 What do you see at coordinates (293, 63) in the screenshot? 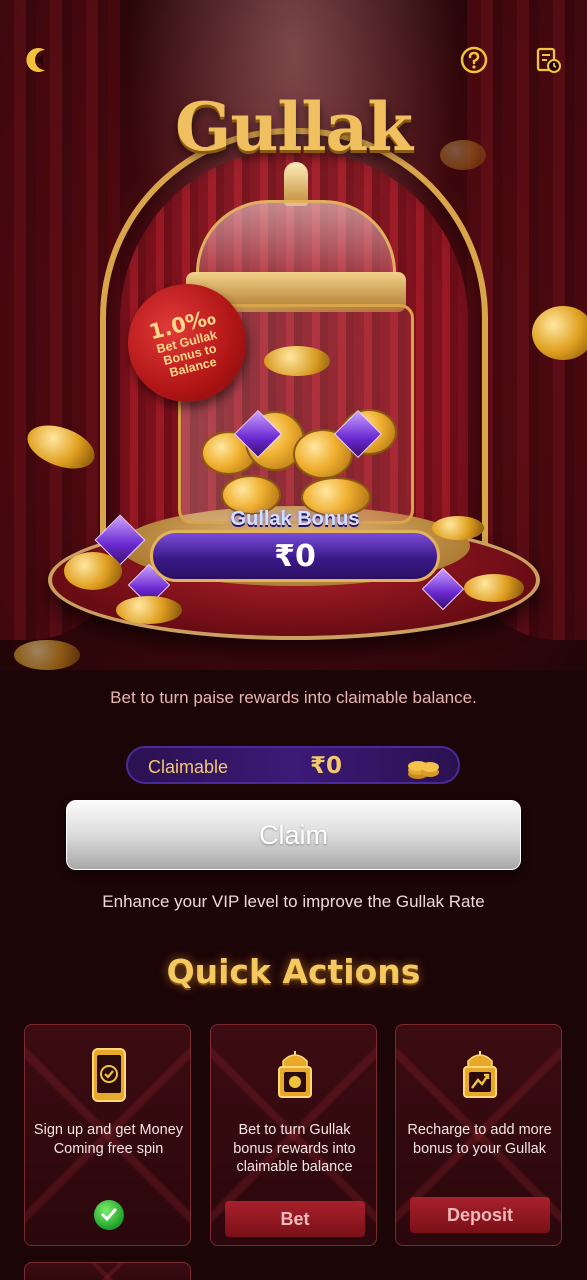
I see `top-bar` at bounding box center [293, 63].